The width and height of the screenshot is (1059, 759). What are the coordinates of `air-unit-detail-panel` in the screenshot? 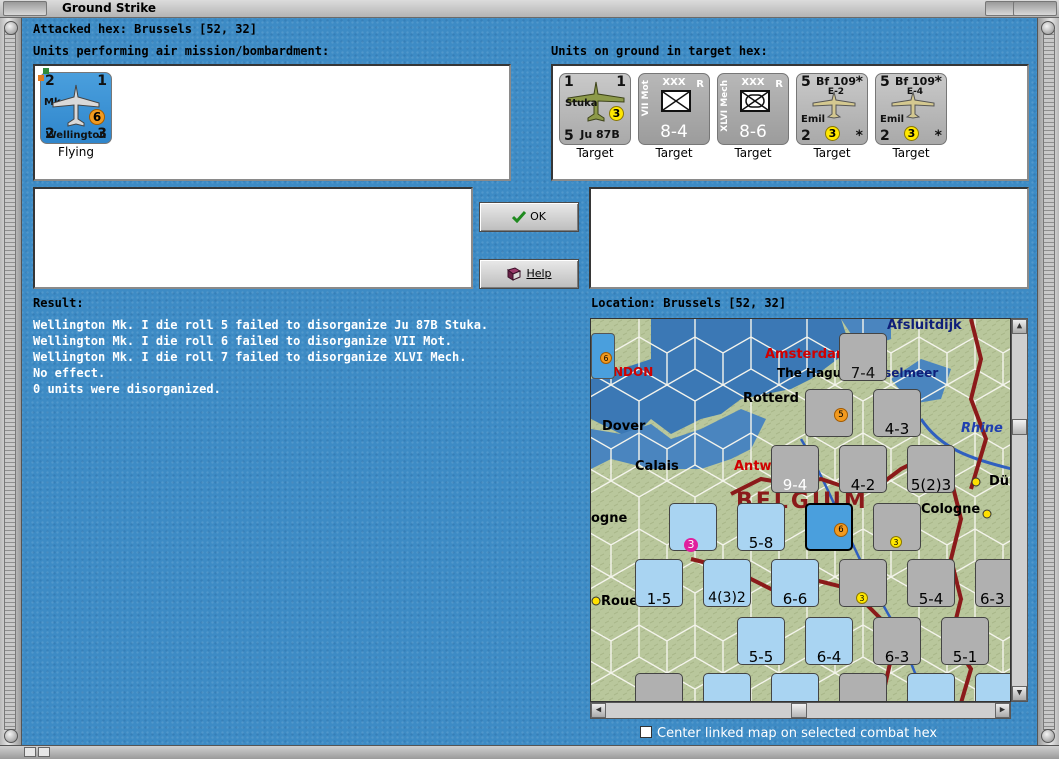 It's located at (253, 238).